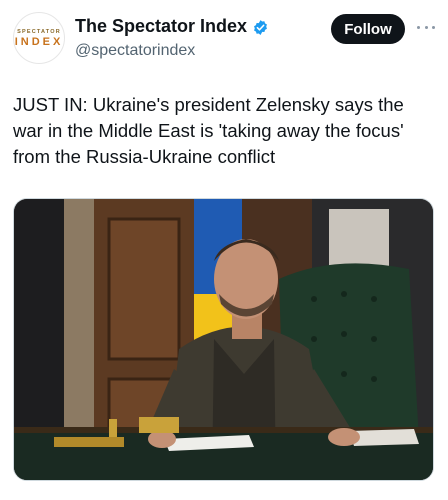 The width and height of the screenshot is (448, 500). What do you see at coordinates (39, 32) in the screenshot?
I see `avatar-logo-top: SPECTATOR` at bounding box center [39, 32].